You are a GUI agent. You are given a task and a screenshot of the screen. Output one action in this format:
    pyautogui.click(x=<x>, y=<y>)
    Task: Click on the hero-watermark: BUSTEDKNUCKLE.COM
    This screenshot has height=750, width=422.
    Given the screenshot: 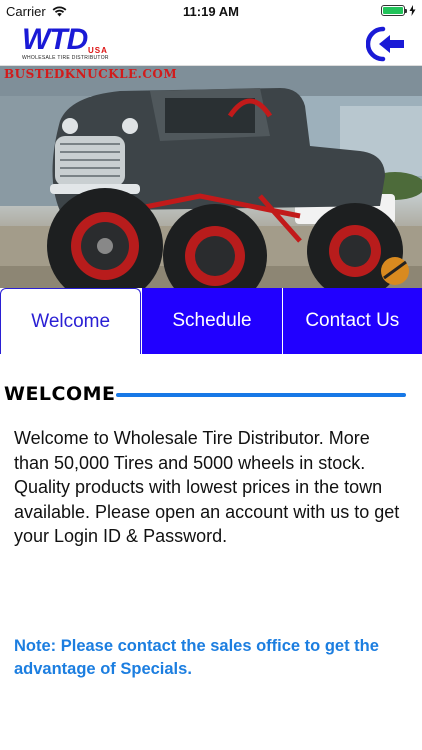 What is the action you would take?
    pyautogui.click(x=91, y=74)
    